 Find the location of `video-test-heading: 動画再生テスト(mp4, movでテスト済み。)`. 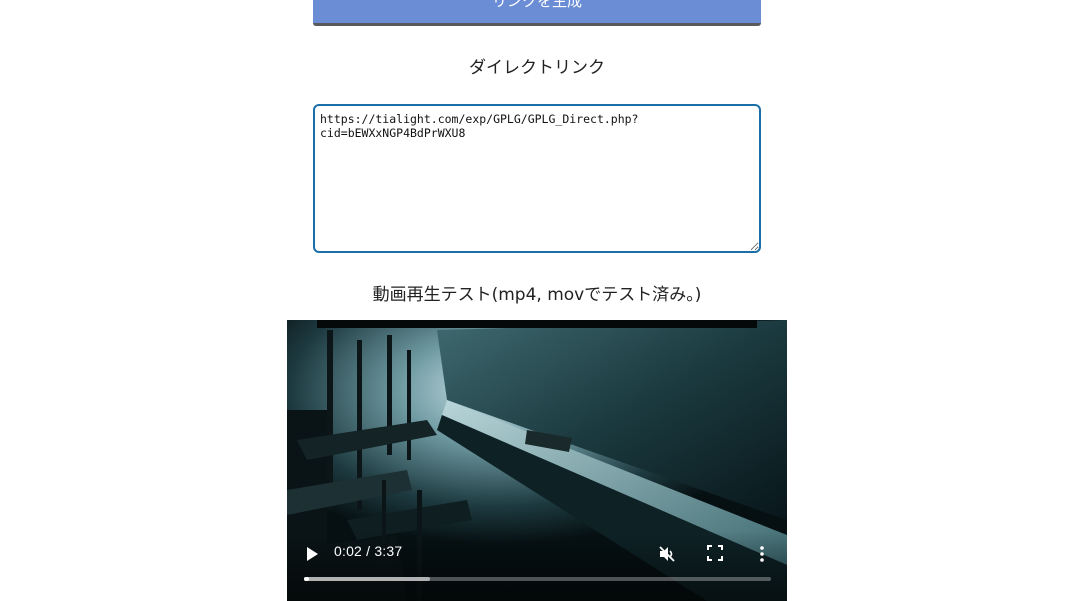

video-test-heading: 動画再生テスト(mp4, movでテスト済み。) is located at coordinates (537, 295).